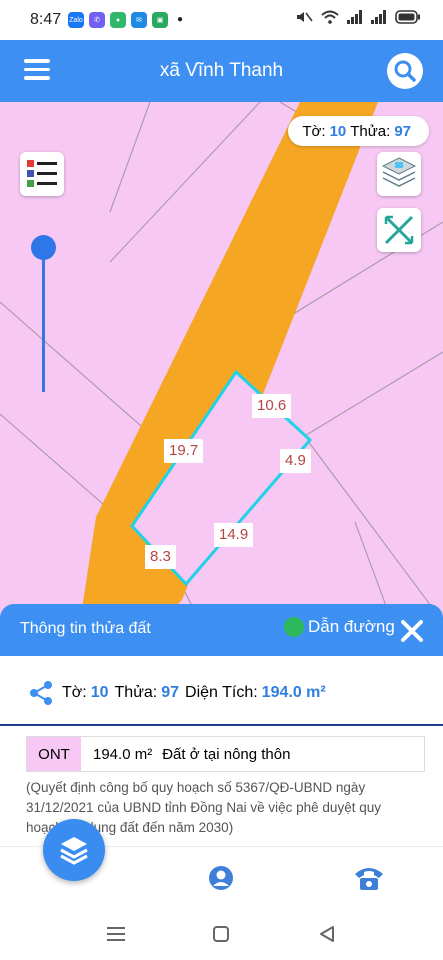 The height and width of the screenshot is (960, 443). What do you see at coordinates (76, 20) in the screenshot?
I see `zalo-icon: Zalo` at bounding box center [76, 20].